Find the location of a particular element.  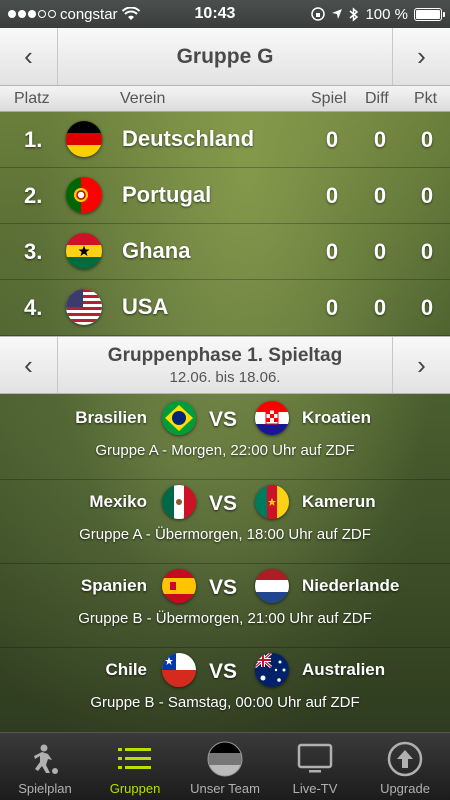

tab-label: Upgrade is located at coordinates (405, 788).